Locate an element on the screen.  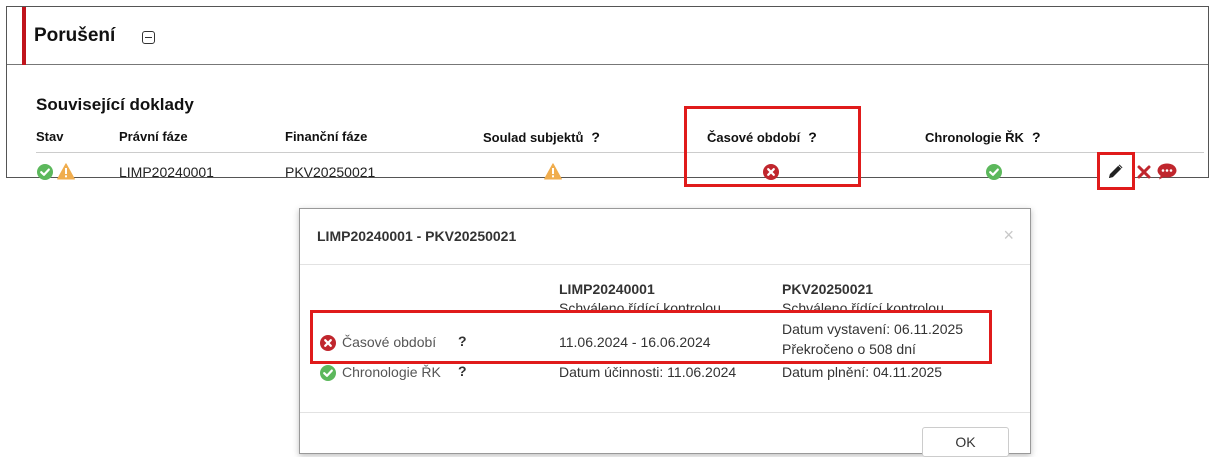
column-header-label: Stav is located at coordinates (50, 136).